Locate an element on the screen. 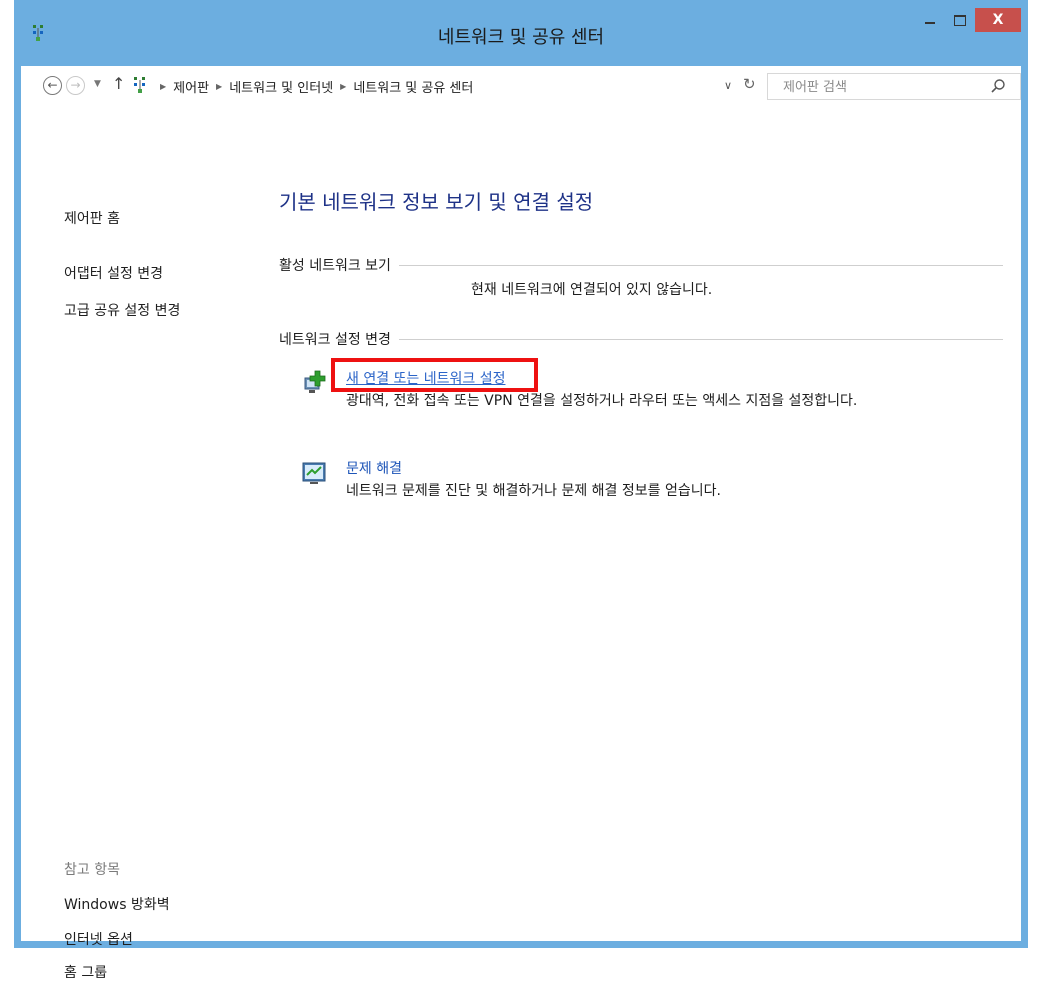  title-bar: 네트워크 및 공유 센터 X is located at coordinates (521, 33).